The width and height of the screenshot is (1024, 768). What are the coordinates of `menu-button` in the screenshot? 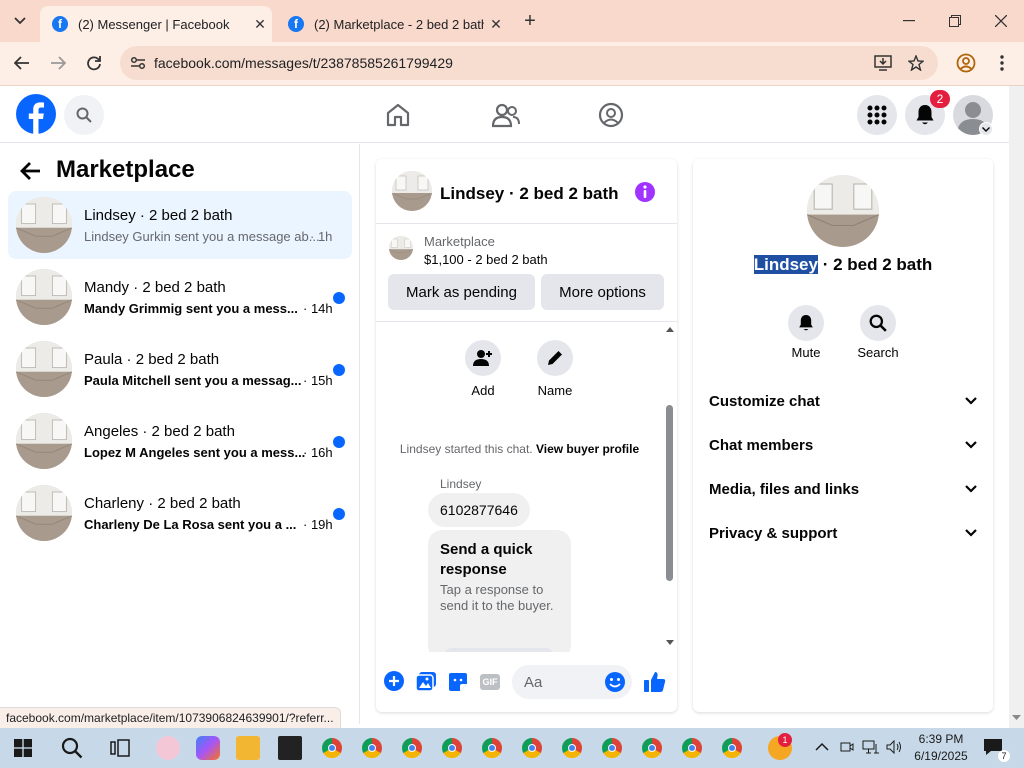 It's located at (877, 115).